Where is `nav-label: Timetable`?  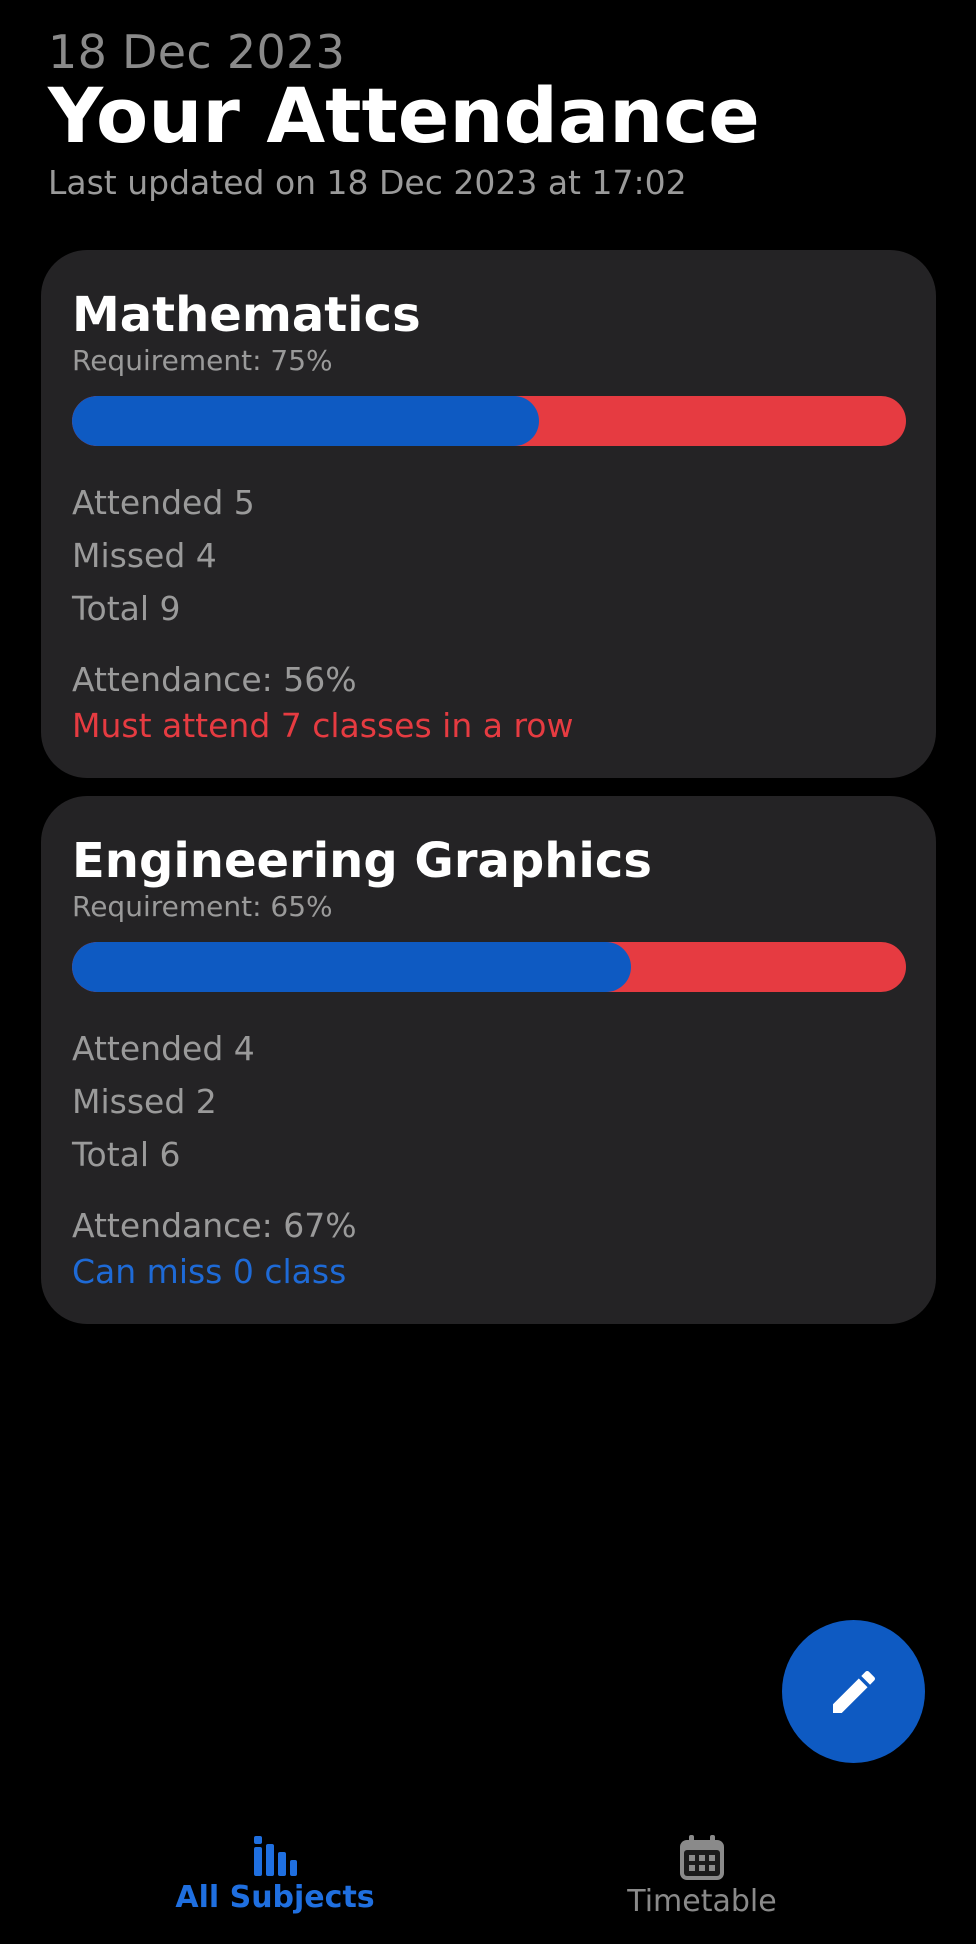 nav-label: Timetable is located at coordinates (702, 1901).